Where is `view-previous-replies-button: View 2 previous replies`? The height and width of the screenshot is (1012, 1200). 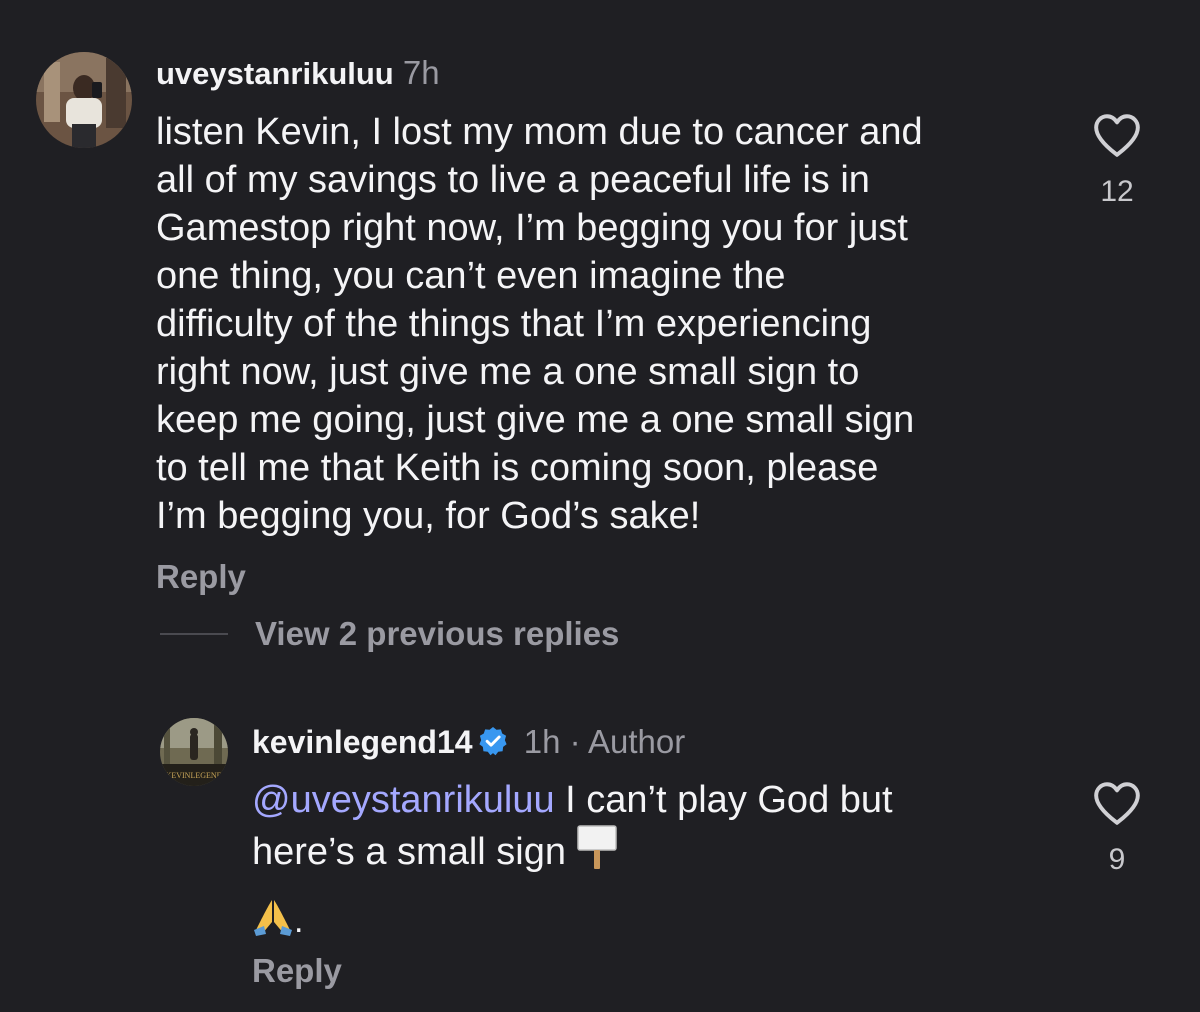 view-previous-replies-button: View 2 previous replies is located at coordinates (389, 634).